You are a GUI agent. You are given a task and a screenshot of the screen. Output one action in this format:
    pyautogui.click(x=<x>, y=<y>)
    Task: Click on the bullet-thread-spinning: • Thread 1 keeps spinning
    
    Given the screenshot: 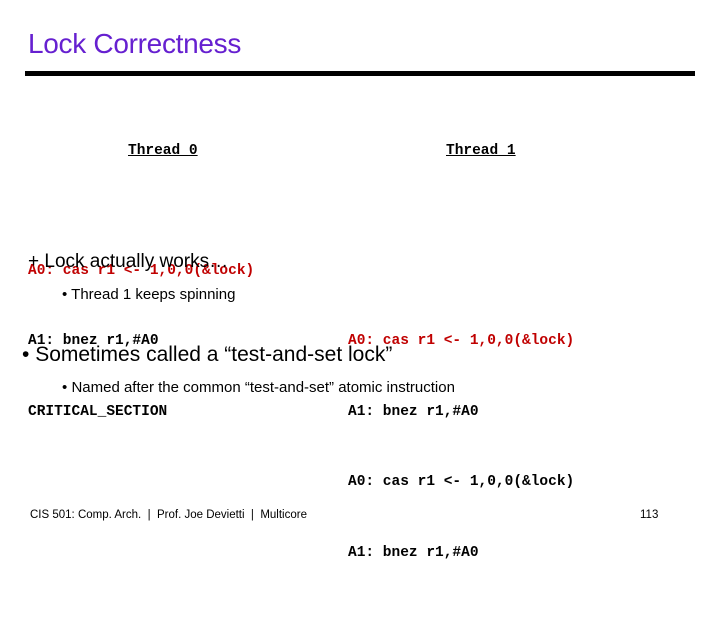 What is the action you would take?
    pyautogui.click(x=148, y=294)
    